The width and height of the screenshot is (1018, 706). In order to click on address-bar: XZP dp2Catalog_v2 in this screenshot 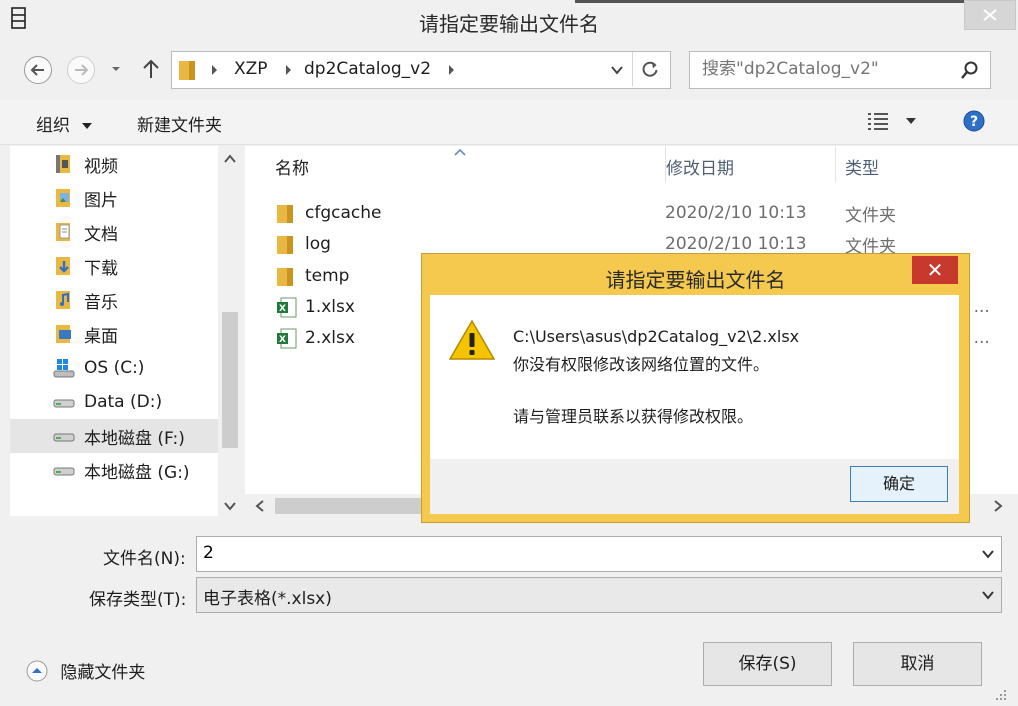, I will do `click(421, 70)`.